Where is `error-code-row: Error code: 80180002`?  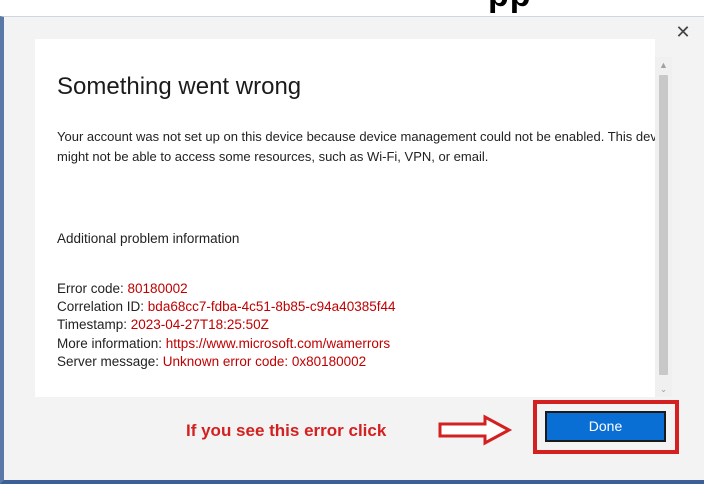 error-code-row: Error code: 80180002 is located at coordinates (356, 289).